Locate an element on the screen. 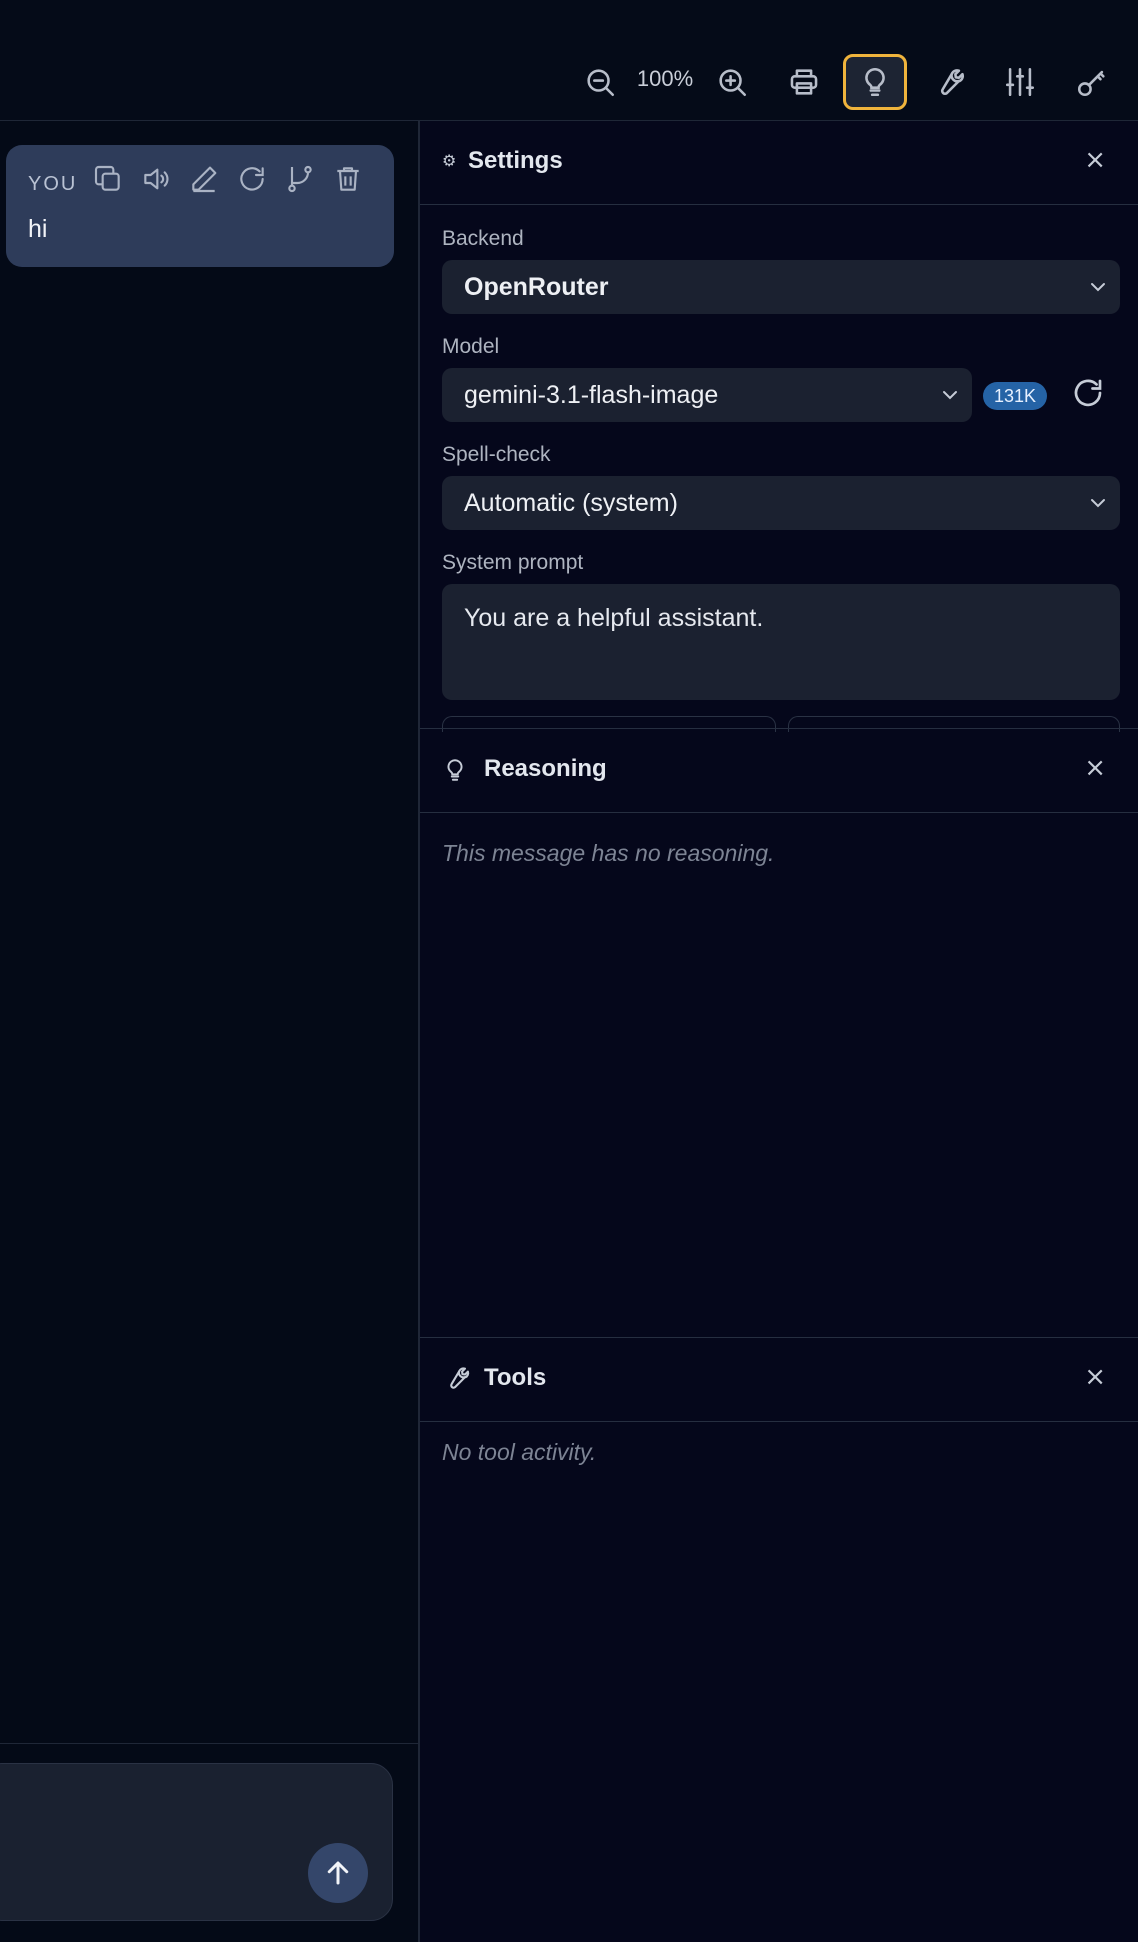  message-text: hi is located at coordinates (38, 229).